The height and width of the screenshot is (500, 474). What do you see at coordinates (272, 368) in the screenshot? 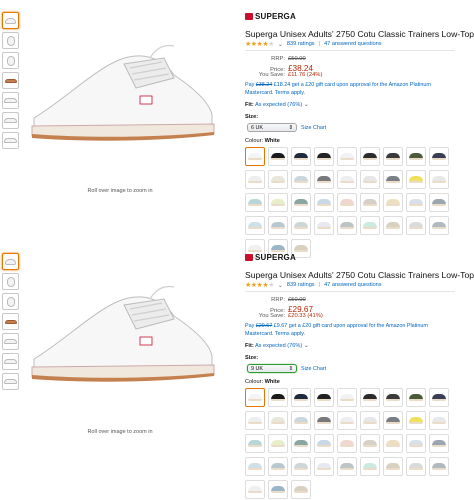
I see `size-select: 9 UK ⇕` at bounding box center [272, 368].